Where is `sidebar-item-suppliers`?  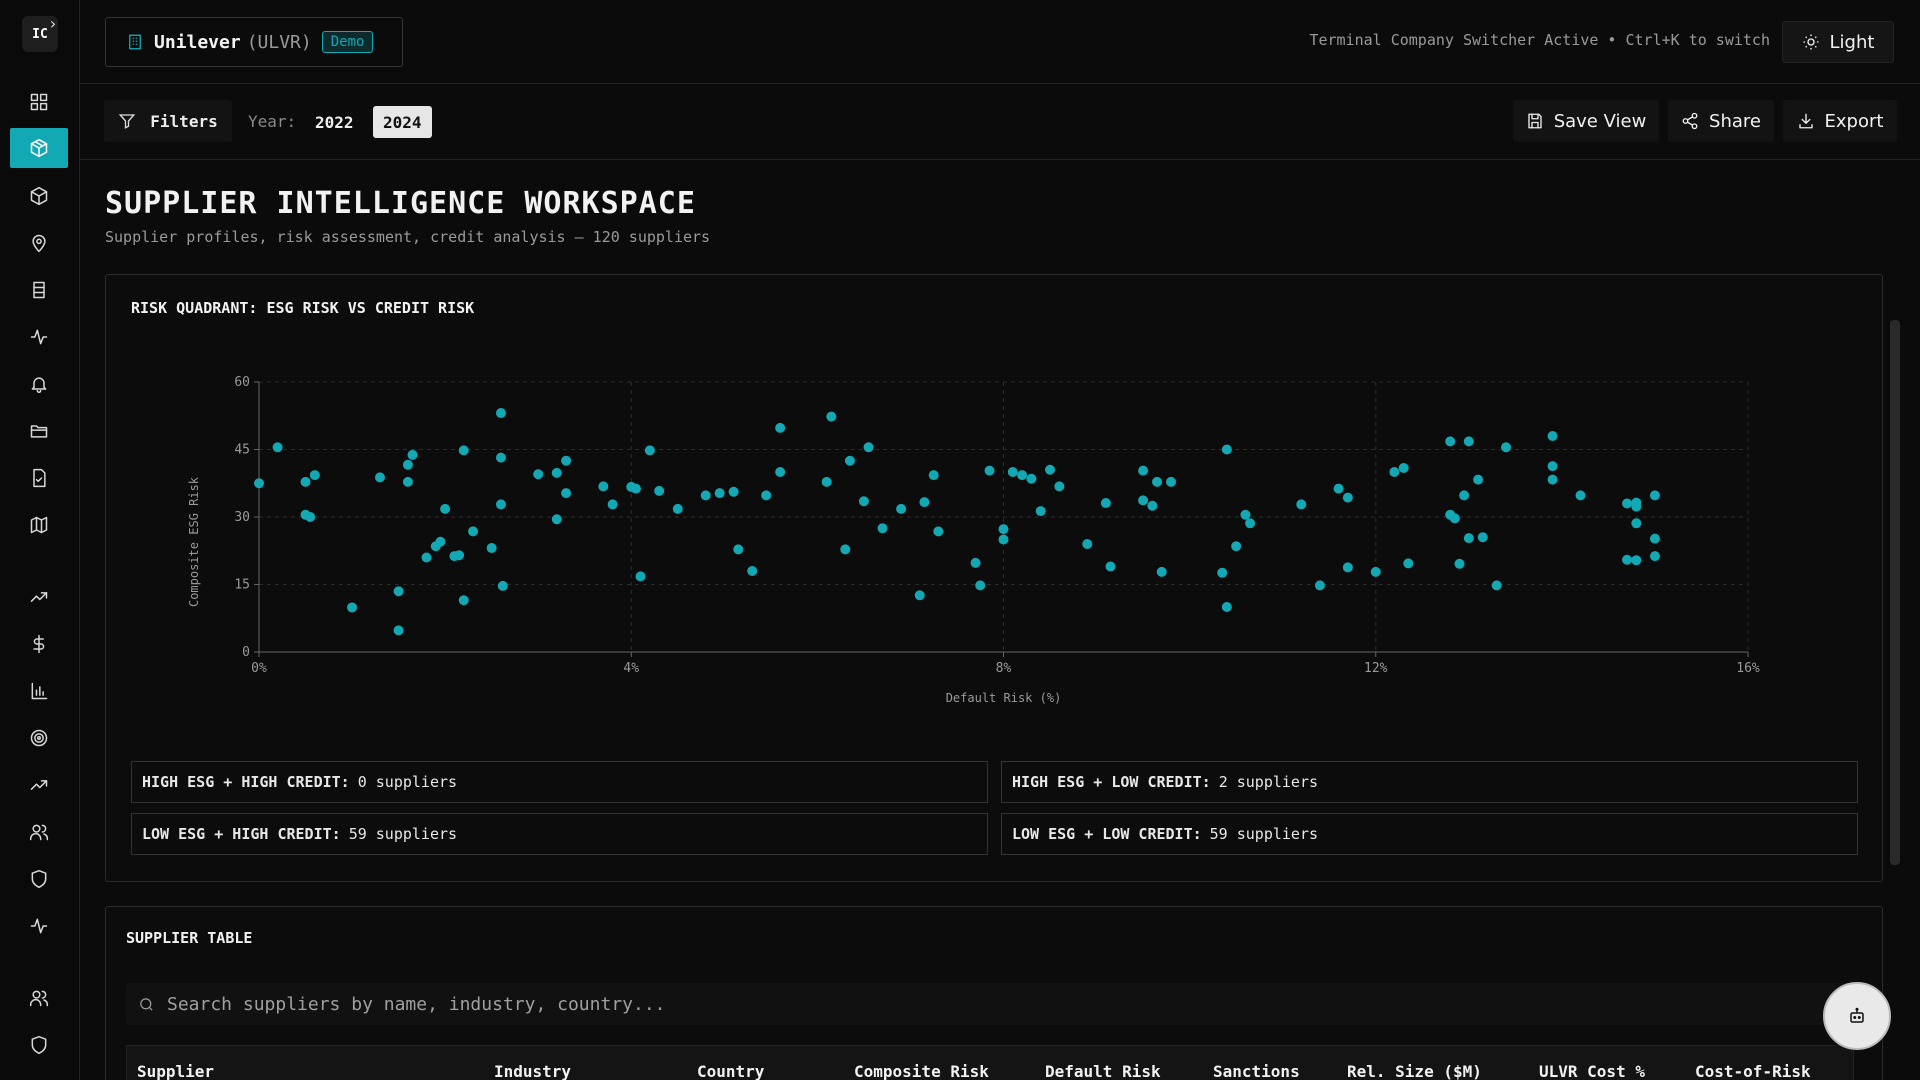 sidebar-item-suppliers is located at coordinates (39, 148).